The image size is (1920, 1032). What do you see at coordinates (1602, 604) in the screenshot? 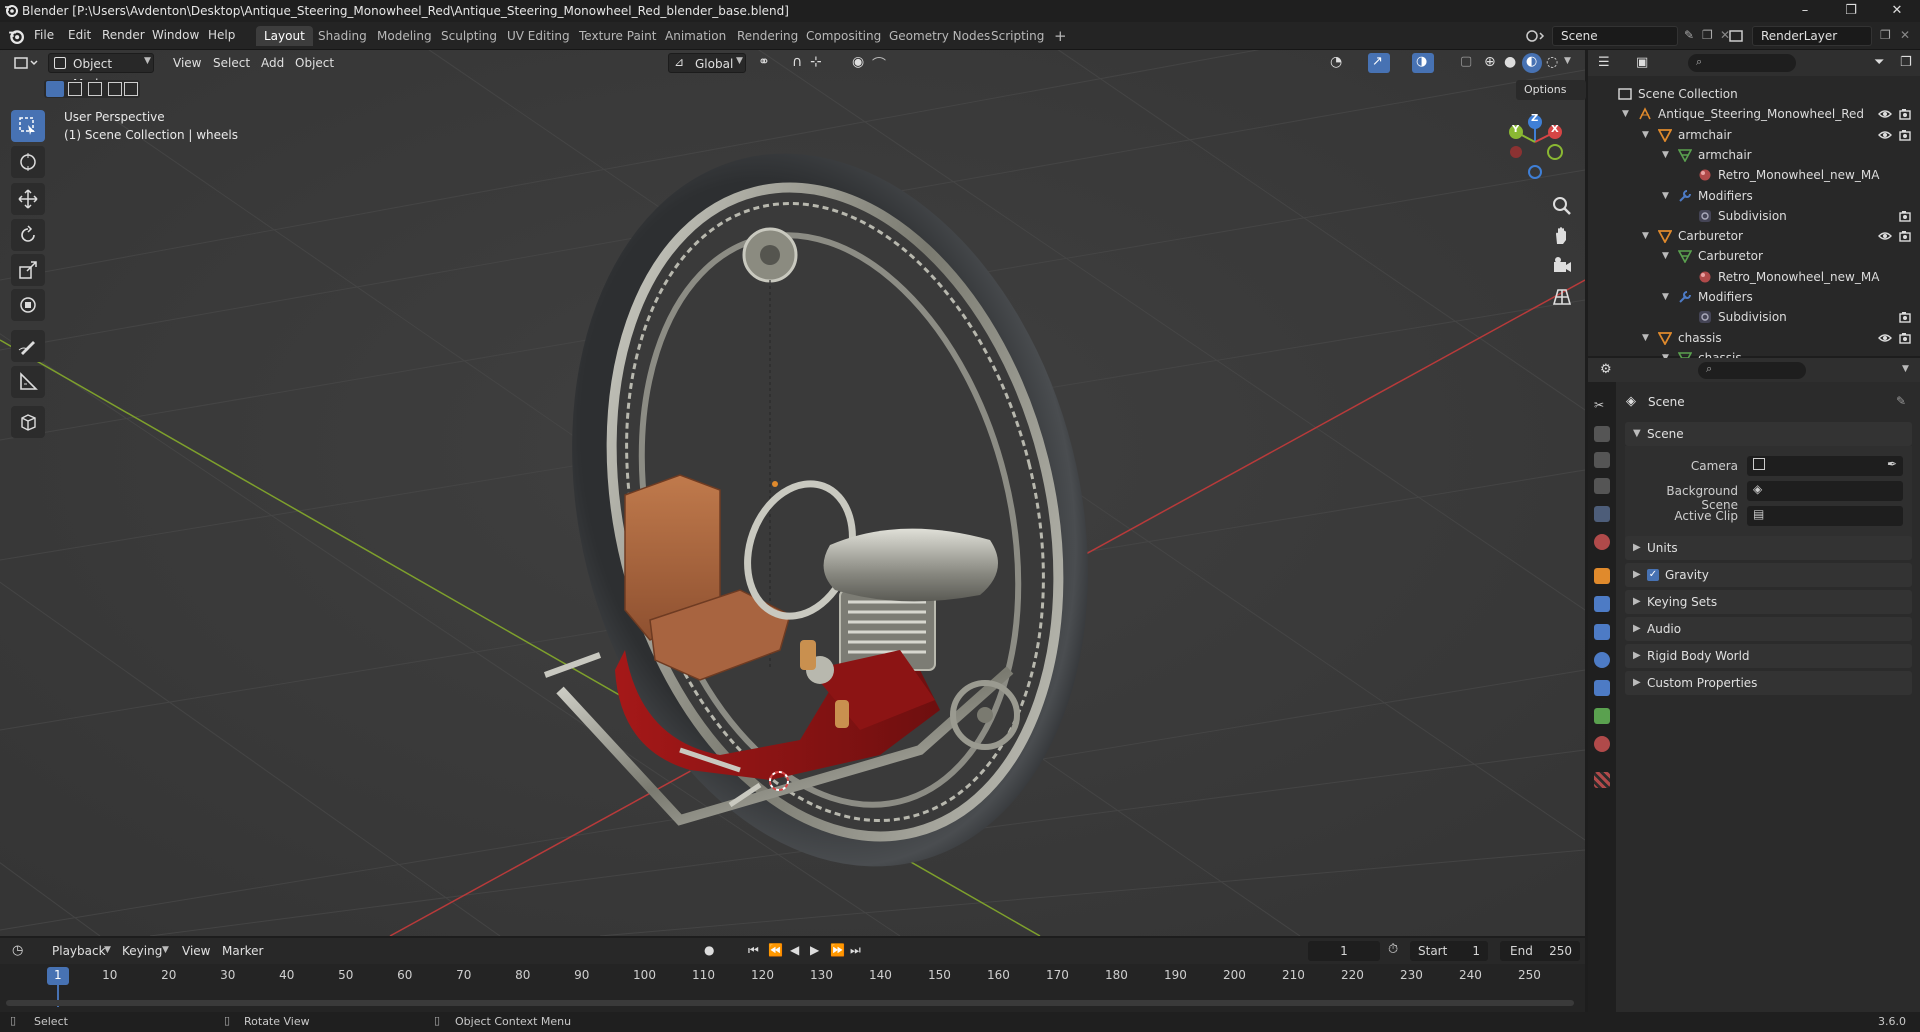
I see `modifier-tab-icon` at bounding box center [1602, 604].